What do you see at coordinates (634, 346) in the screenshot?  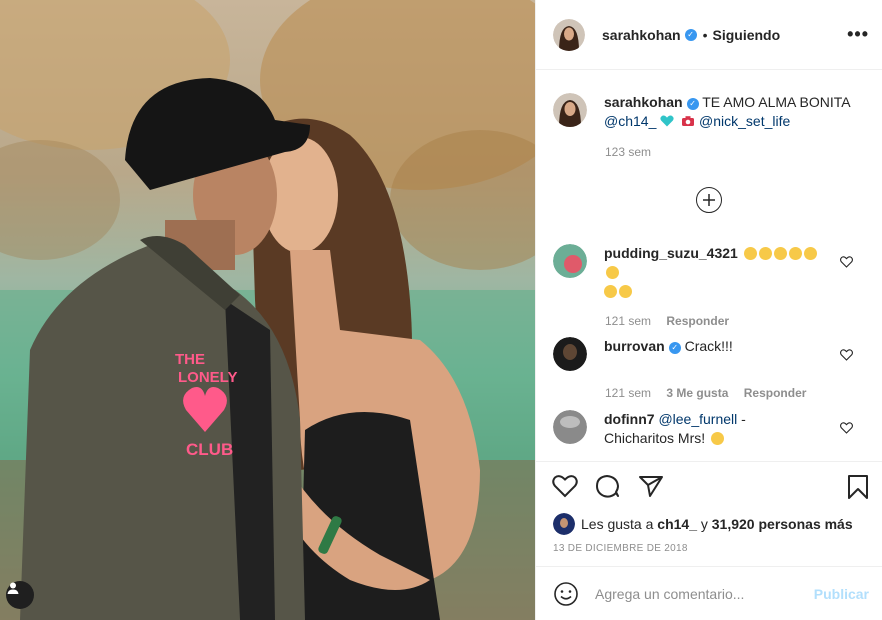 I see `comment-username: burrovan` at bounding box center [634, 346].